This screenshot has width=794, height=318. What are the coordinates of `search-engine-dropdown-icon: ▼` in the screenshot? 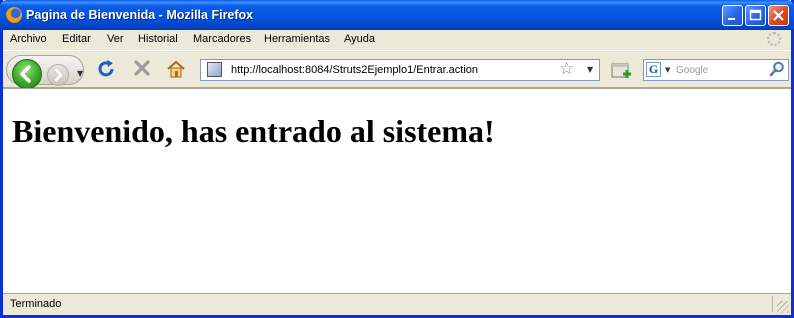 It's located at (667, 70).